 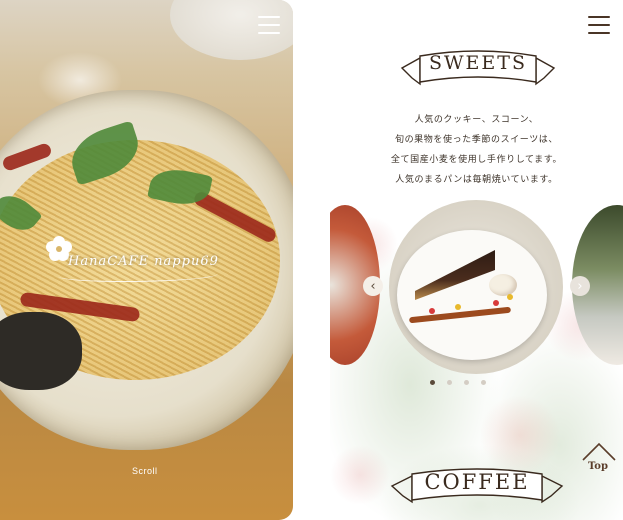 What do you see at coordinates (138, 275) in the screenshot?
I see `logo-swash` at bounding box center [138, 275].